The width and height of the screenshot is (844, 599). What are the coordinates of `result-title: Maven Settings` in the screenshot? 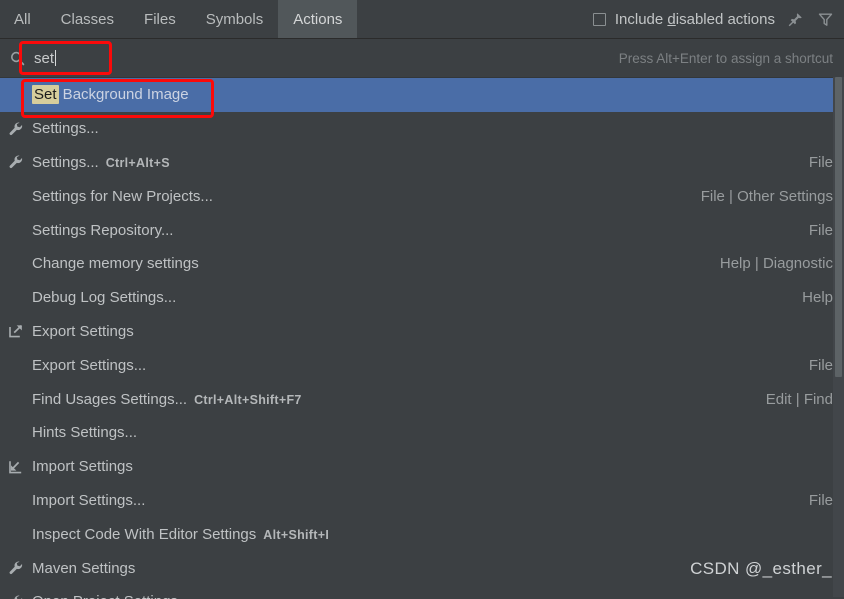 It's located at (84, 568).